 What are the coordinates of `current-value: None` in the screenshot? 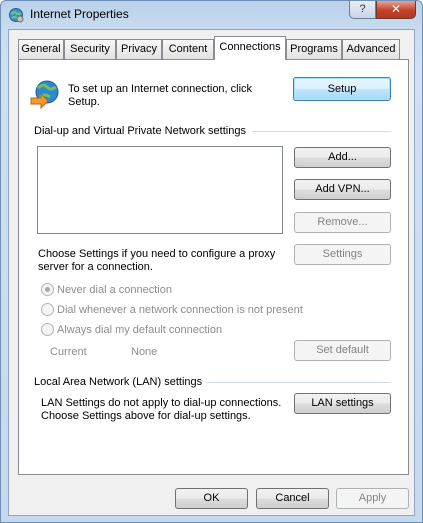 It's located at (144, 352).